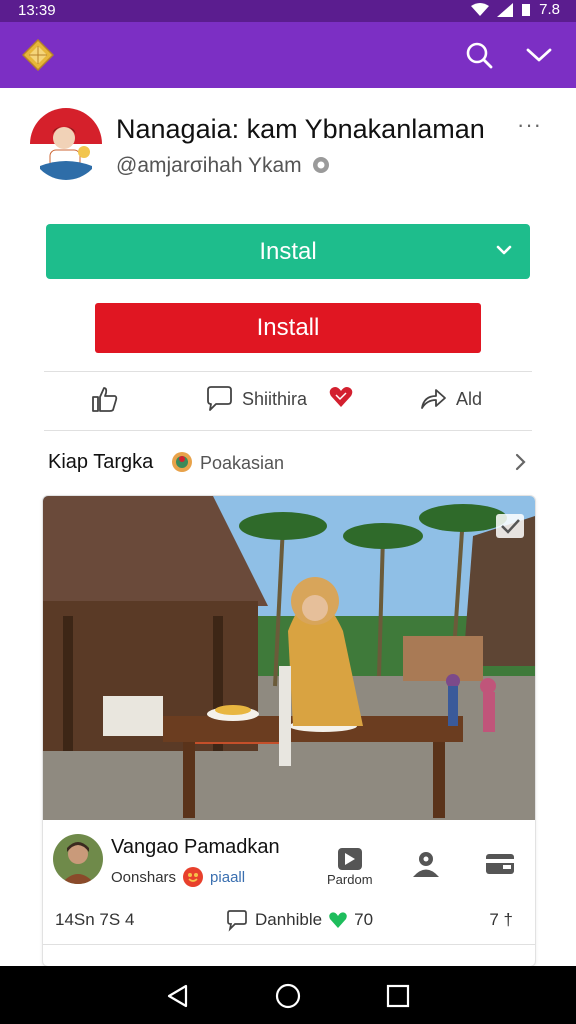 This screenshot has width=576, height=1024. What do you see at coordinates (66, 144) in the screenshot?
I see `profile-avatar` at bounding box center [66, 144].